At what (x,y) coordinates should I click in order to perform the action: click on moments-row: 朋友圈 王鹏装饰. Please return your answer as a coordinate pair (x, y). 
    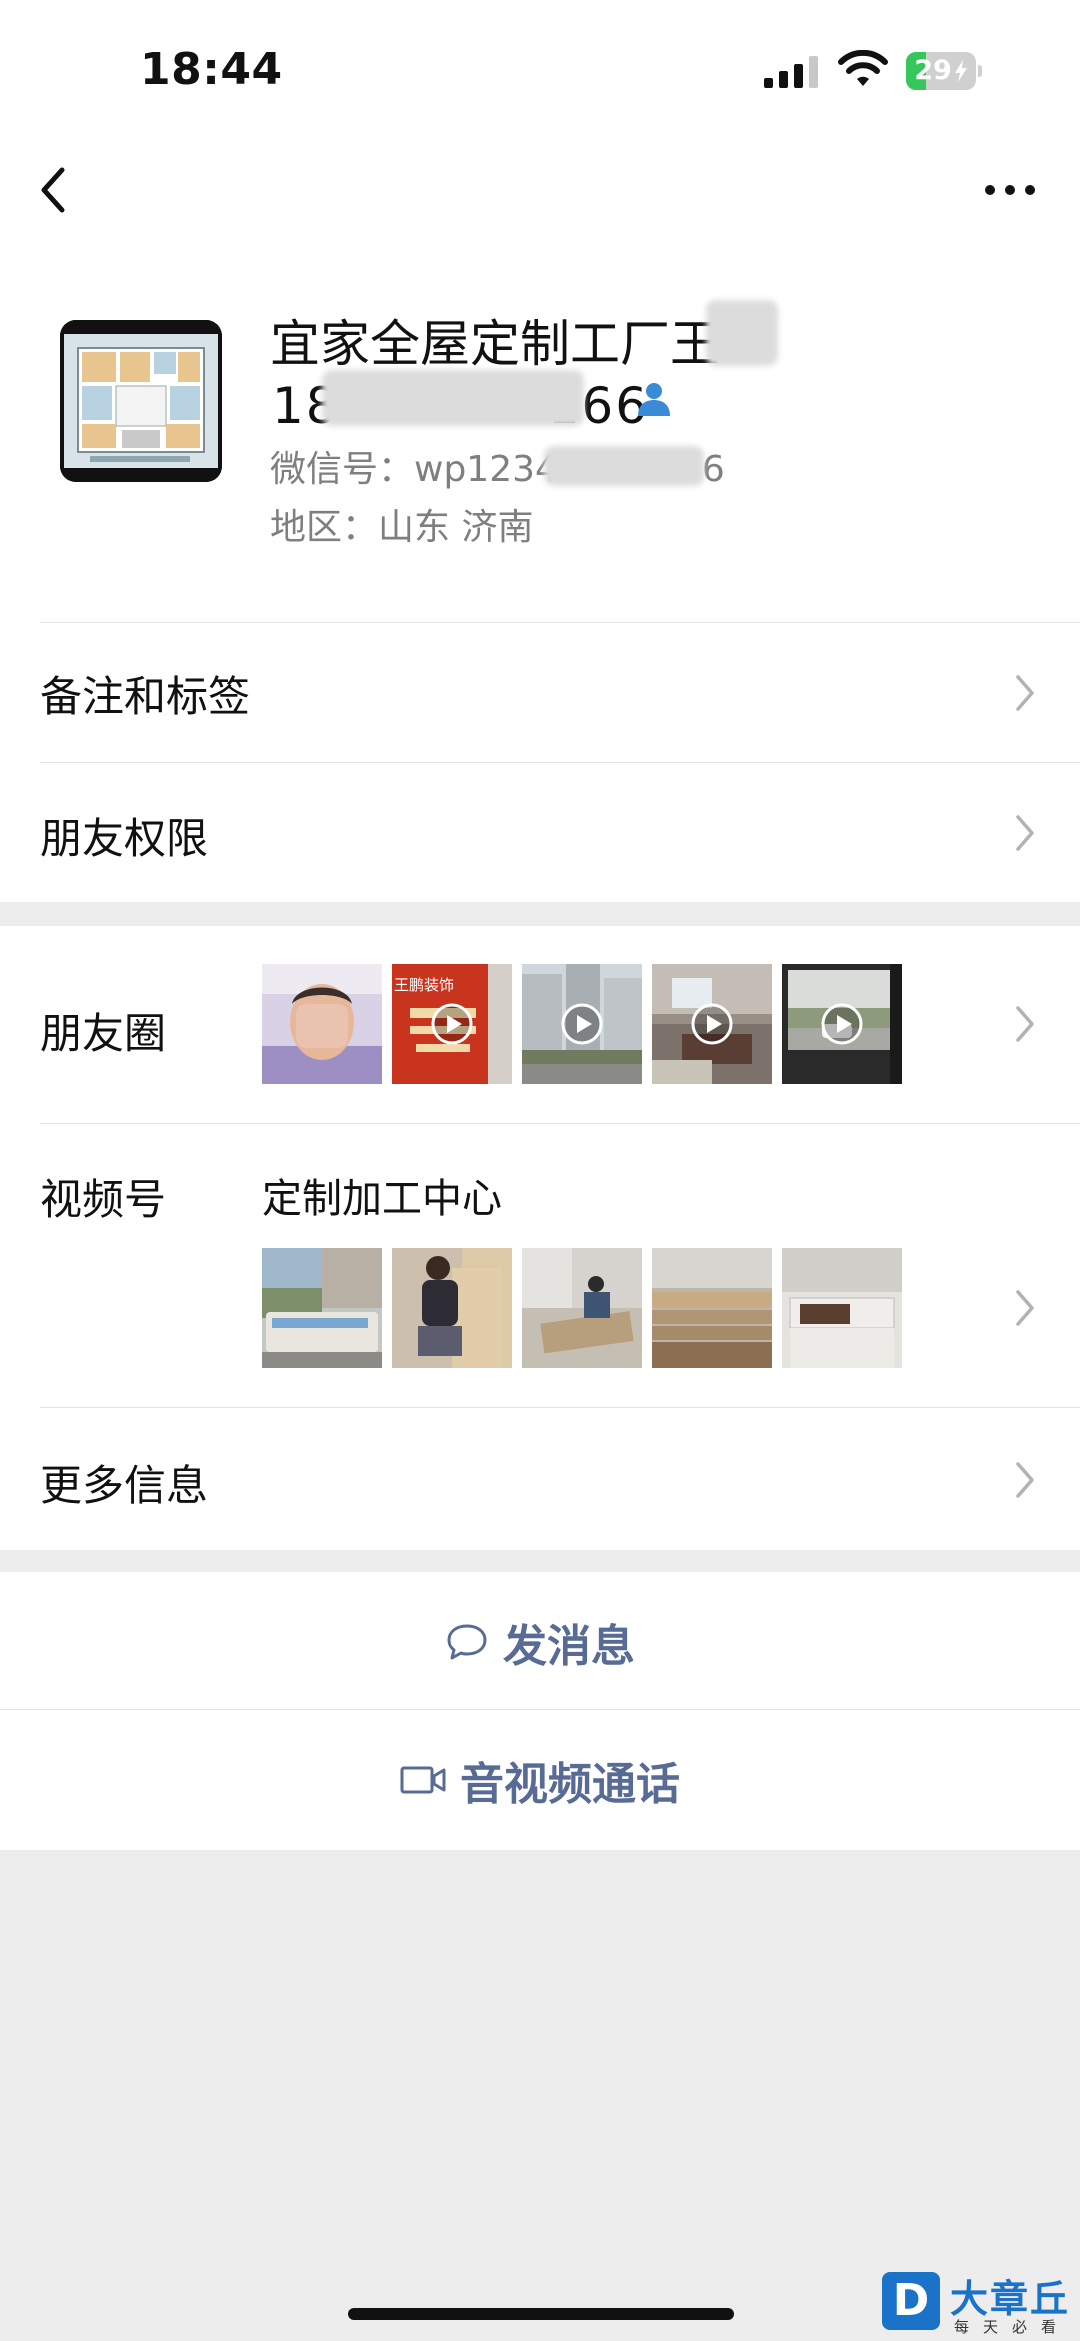
    Looking at the image, I should click on (540, 1024).